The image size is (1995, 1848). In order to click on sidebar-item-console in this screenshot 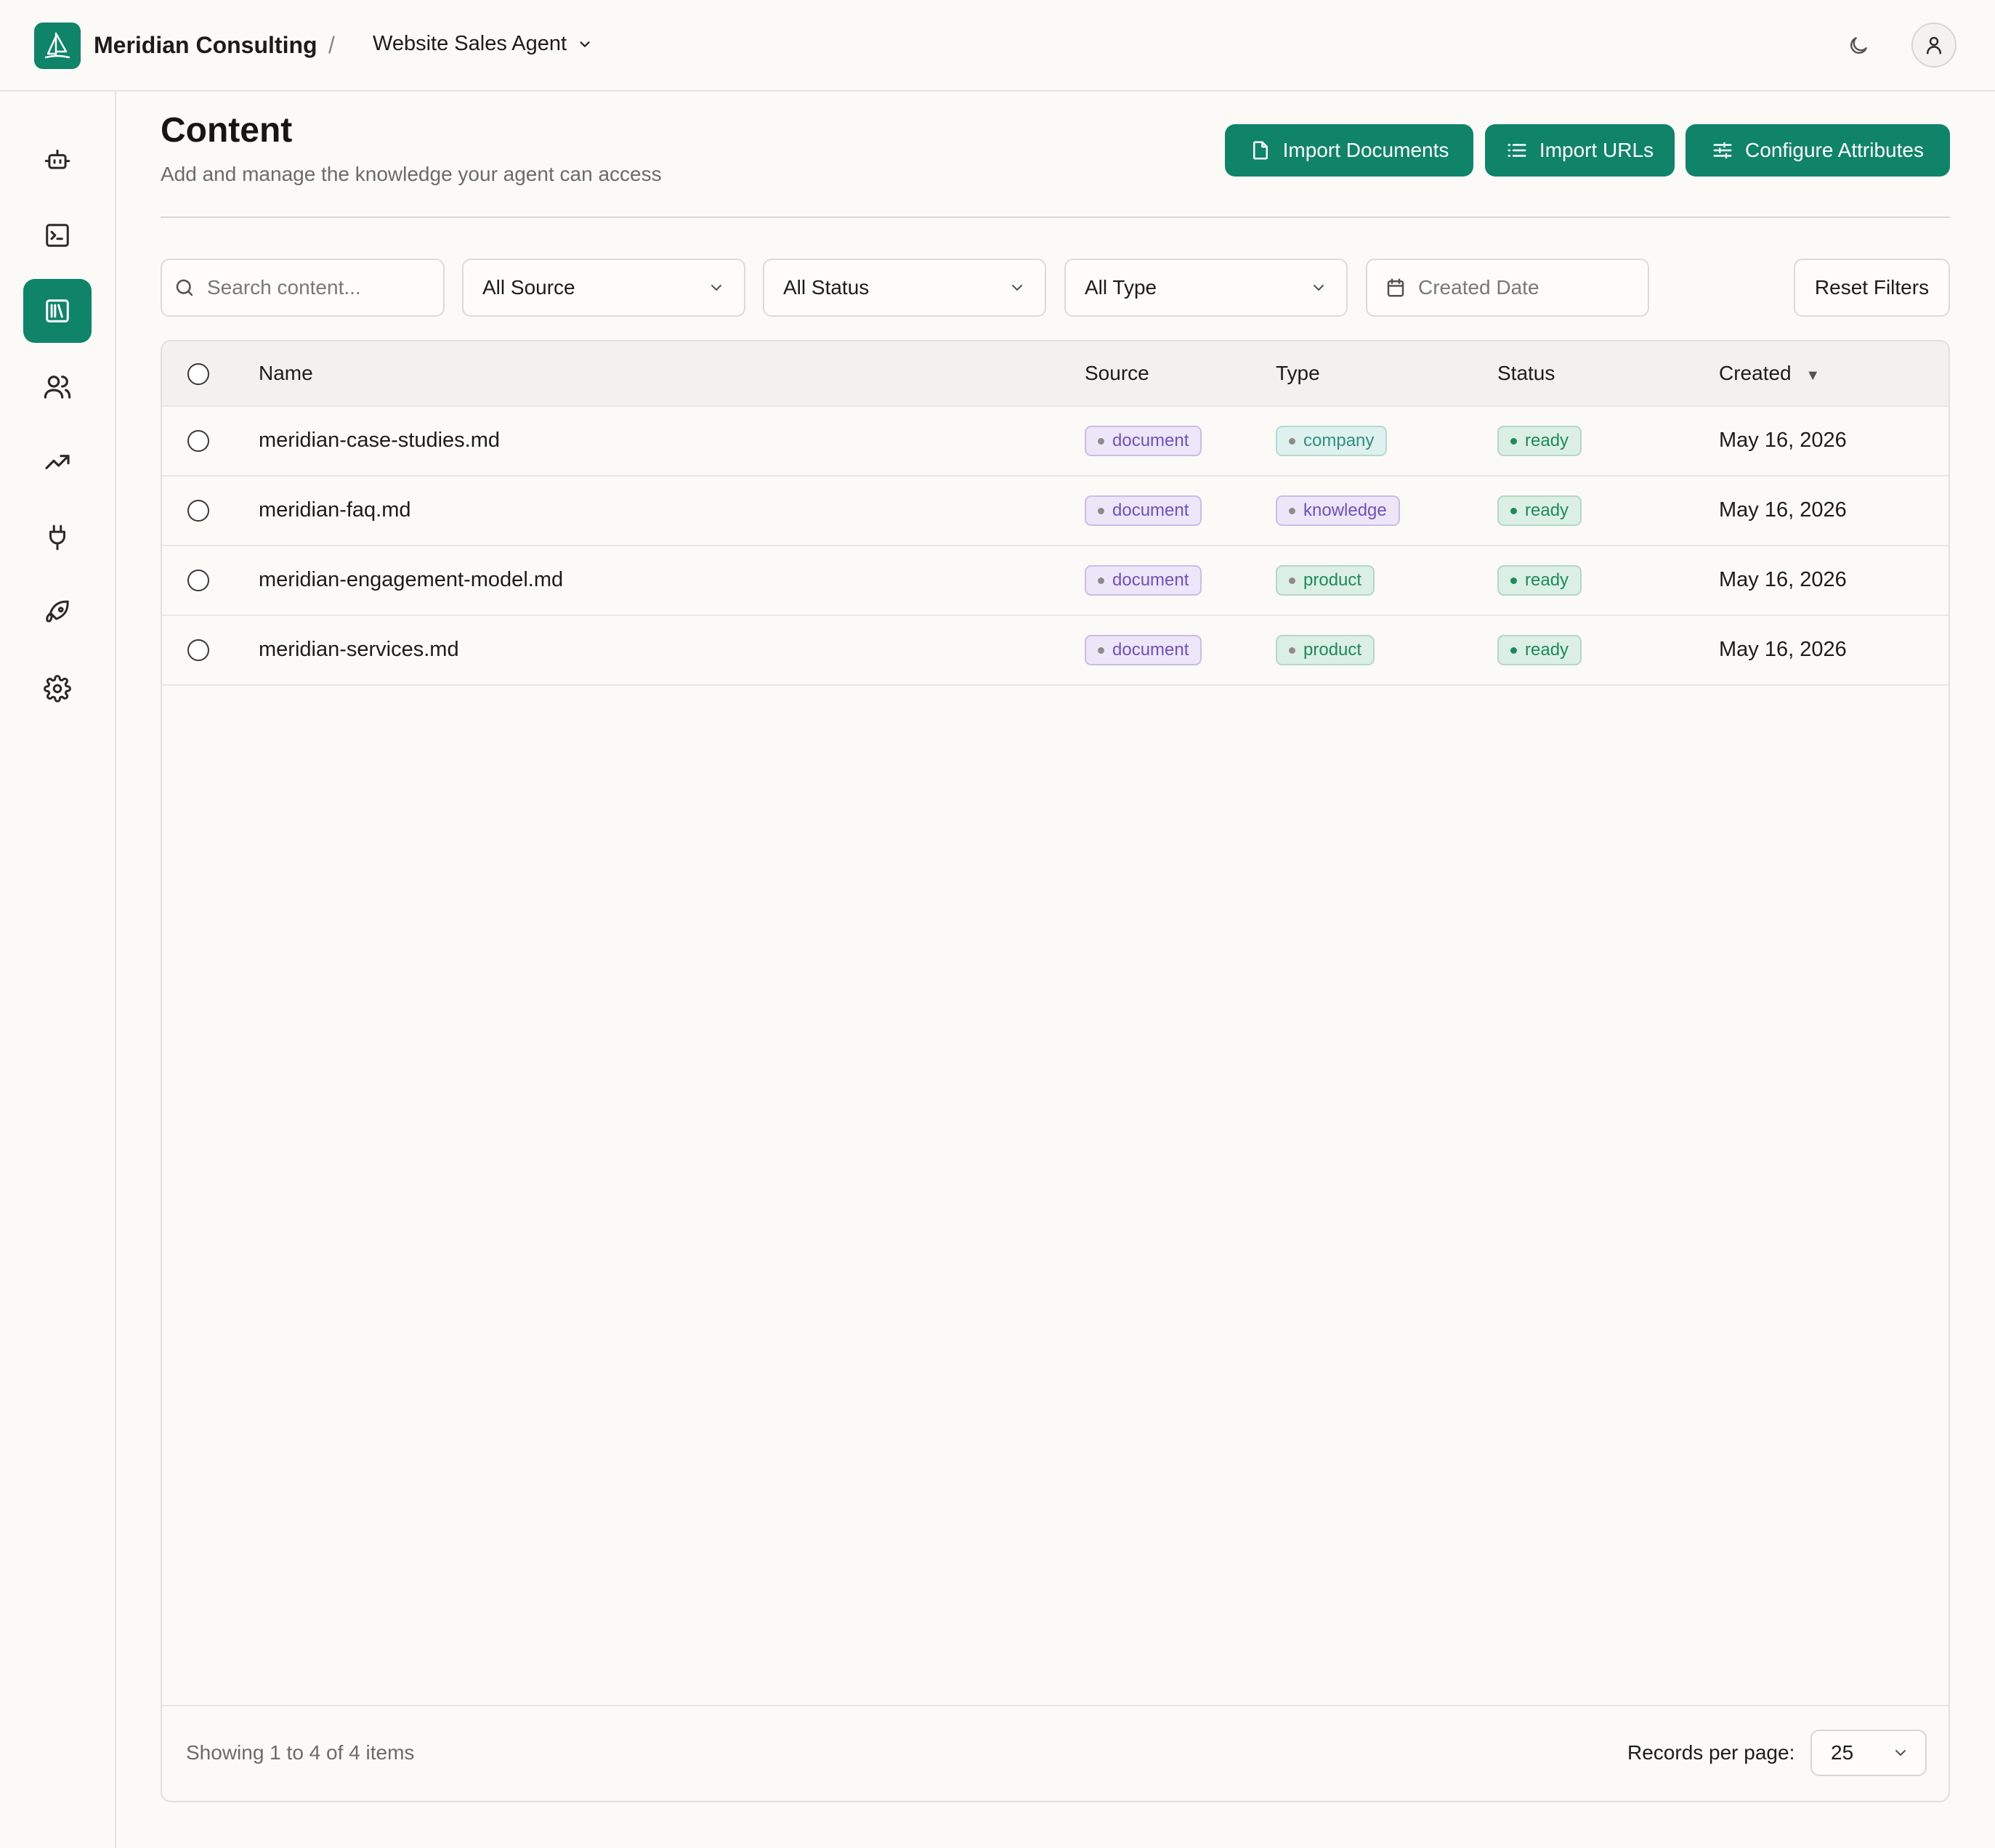, I will do `click(57, 235)`.